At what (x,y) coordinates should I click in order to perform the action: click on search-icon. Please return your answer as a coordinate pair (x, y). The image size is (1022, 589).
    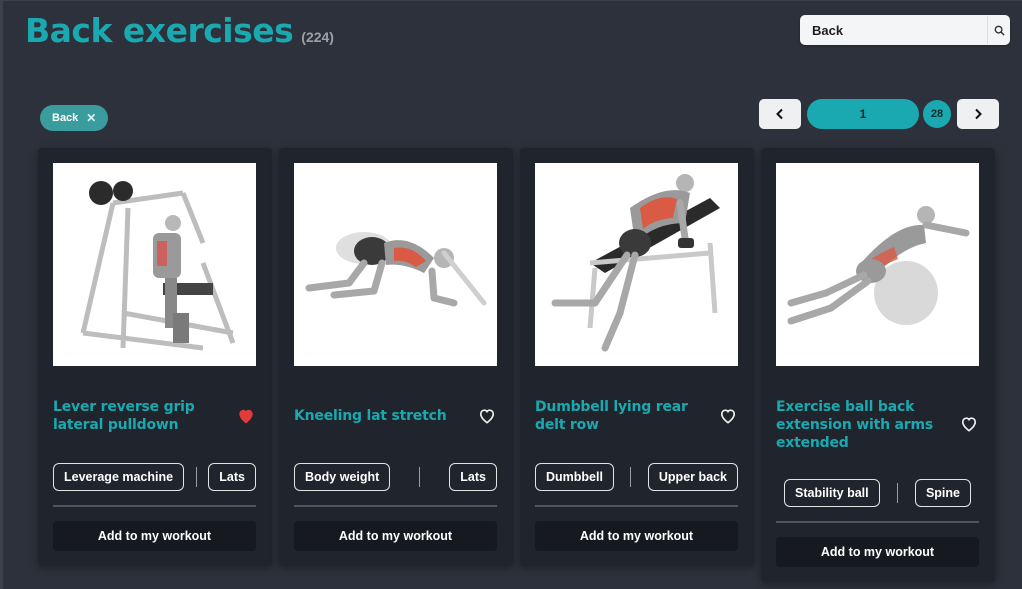
    Looking at the image, I should click on (998, 30).